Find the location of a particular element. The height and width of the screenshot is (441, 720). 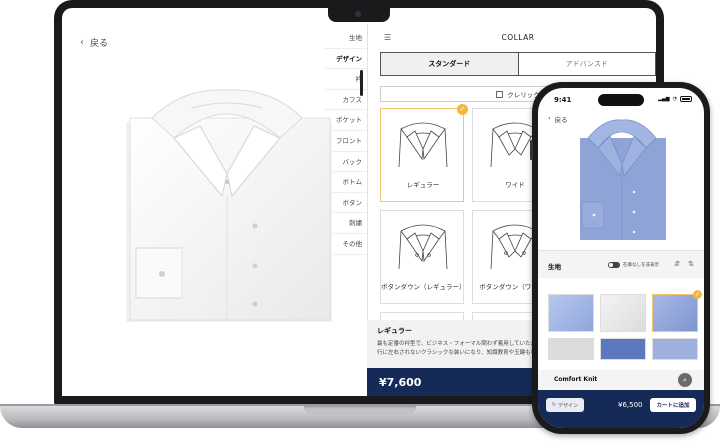

fabric-swatch-grid: ✓ is located at coordinates (625, 325).